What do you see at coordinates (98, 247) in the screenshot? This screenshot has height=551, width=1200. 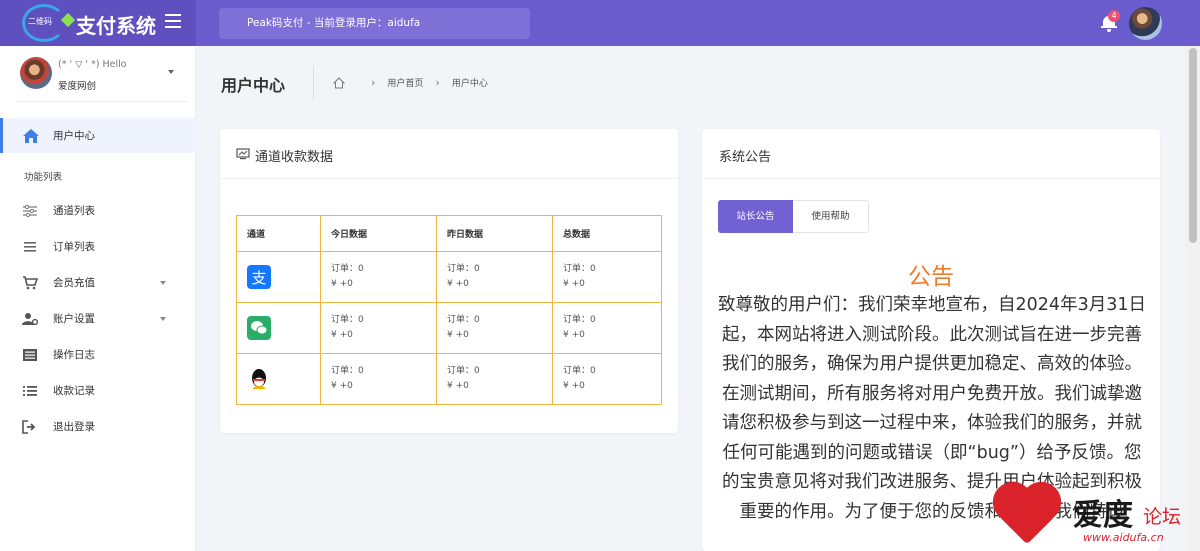 I see `sidebar-item-orders: 订单列表` at bounding box center [98, 247].